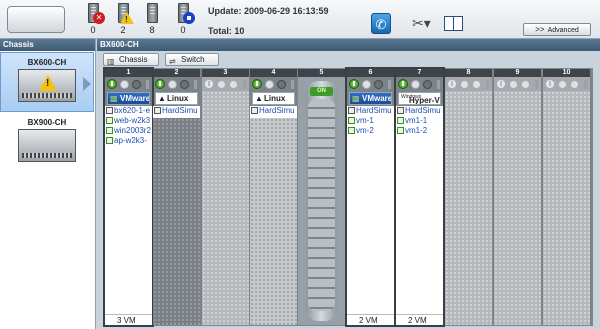  Describe the element at coordinates (87, 84) in the screenshot. I see `chevron-right-icon` at that location.